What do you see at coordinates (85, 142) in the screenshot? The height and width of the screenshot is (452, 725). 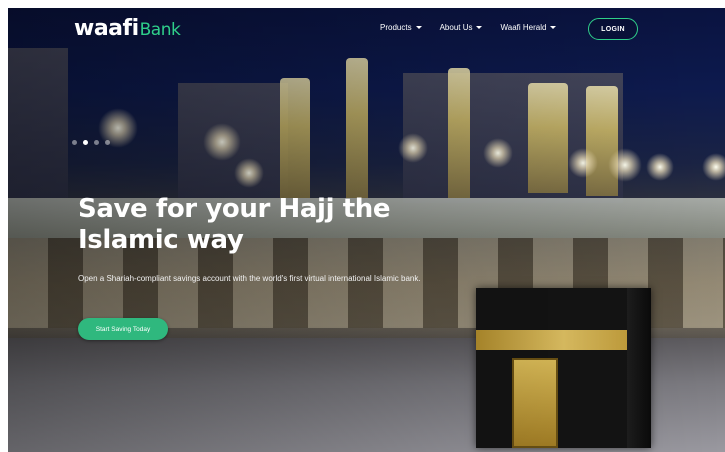 I see `slider-dot-active` at bounding box center [85, 142].